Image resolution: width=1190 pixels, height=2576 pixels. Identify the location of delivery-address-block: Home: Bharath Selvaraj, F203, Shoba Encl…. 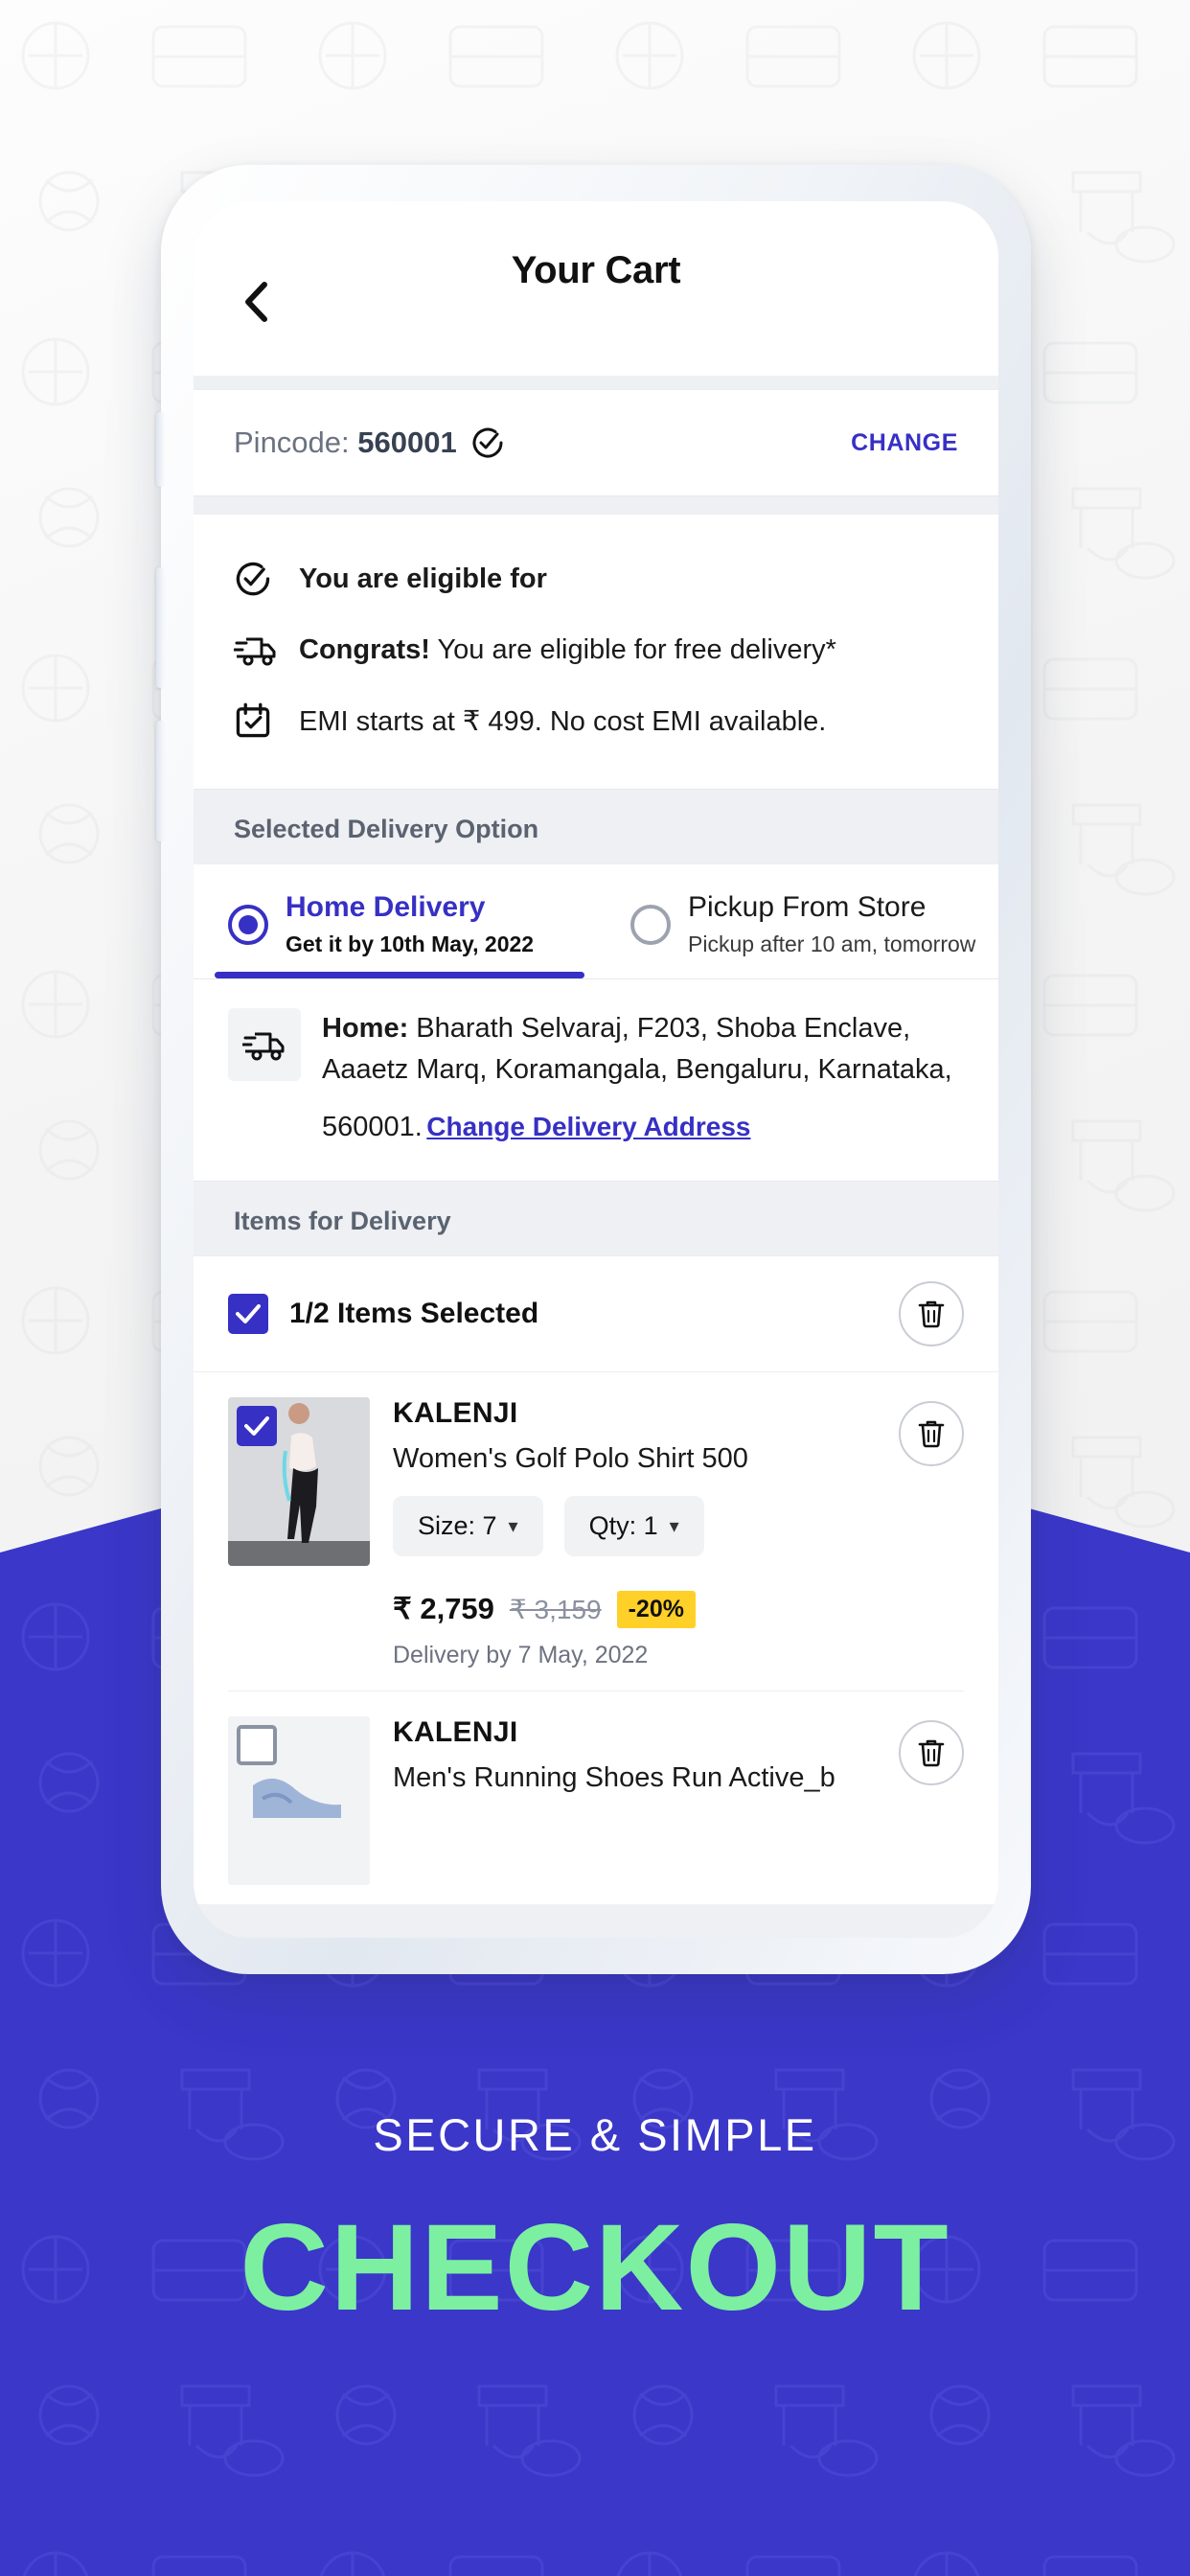
(596, 1080).